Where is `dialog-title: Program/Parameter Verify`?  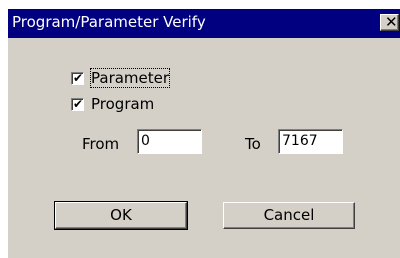
dialog-title: Program/Parameter Verify is located at coordinates (109, 22).